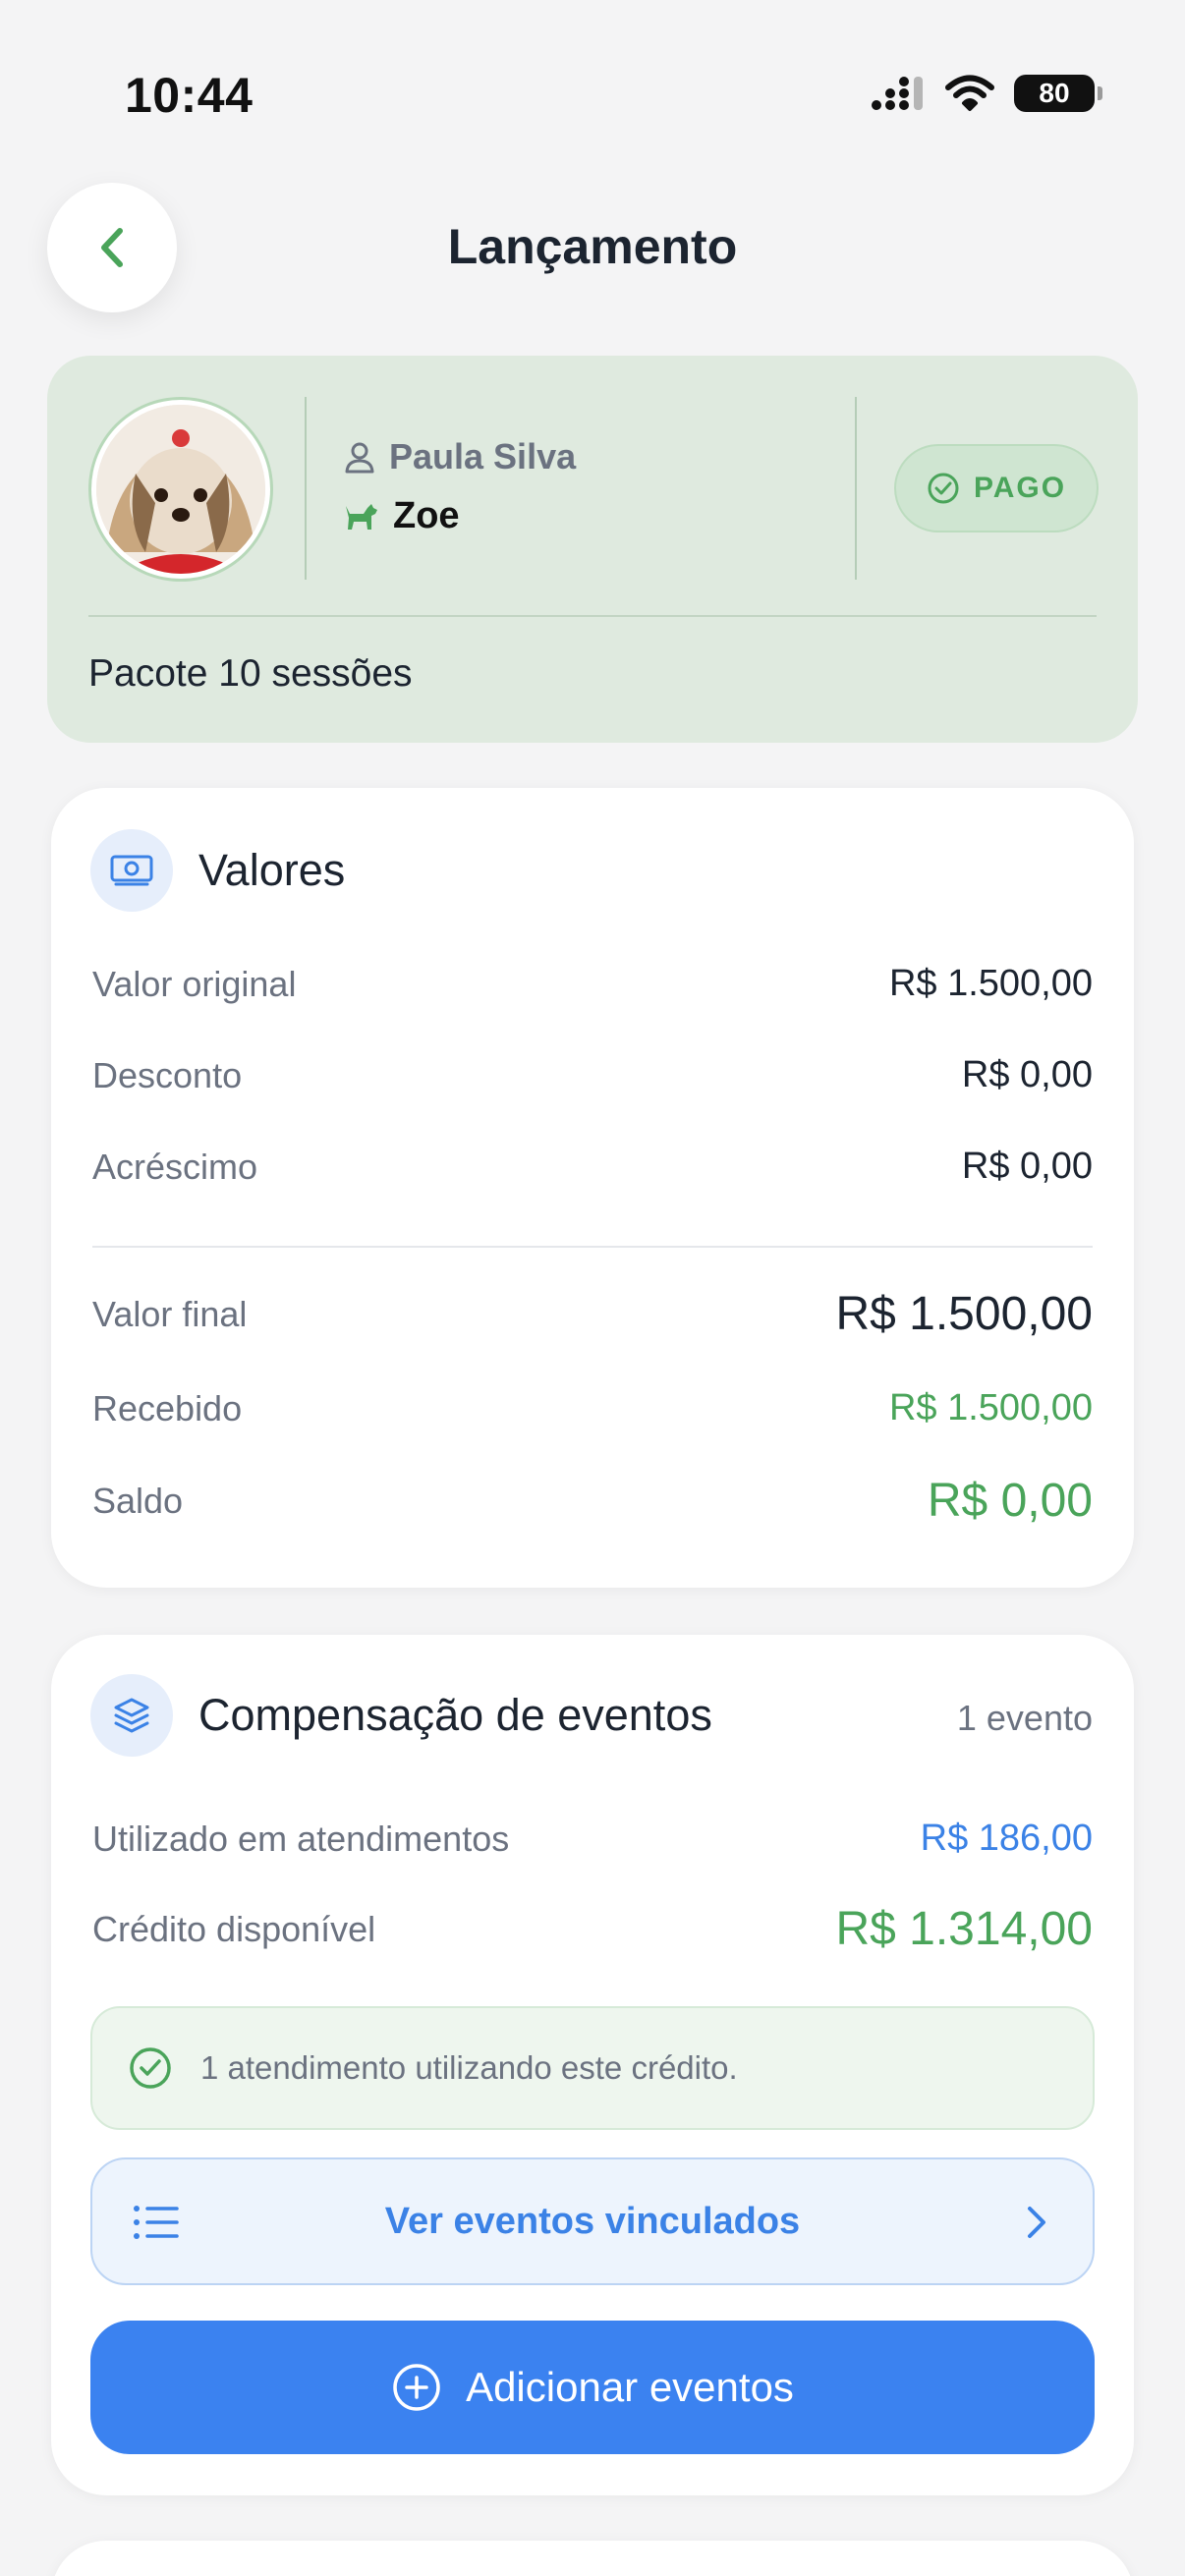  I want to click on money-icon-wrap, so click(132, 870).